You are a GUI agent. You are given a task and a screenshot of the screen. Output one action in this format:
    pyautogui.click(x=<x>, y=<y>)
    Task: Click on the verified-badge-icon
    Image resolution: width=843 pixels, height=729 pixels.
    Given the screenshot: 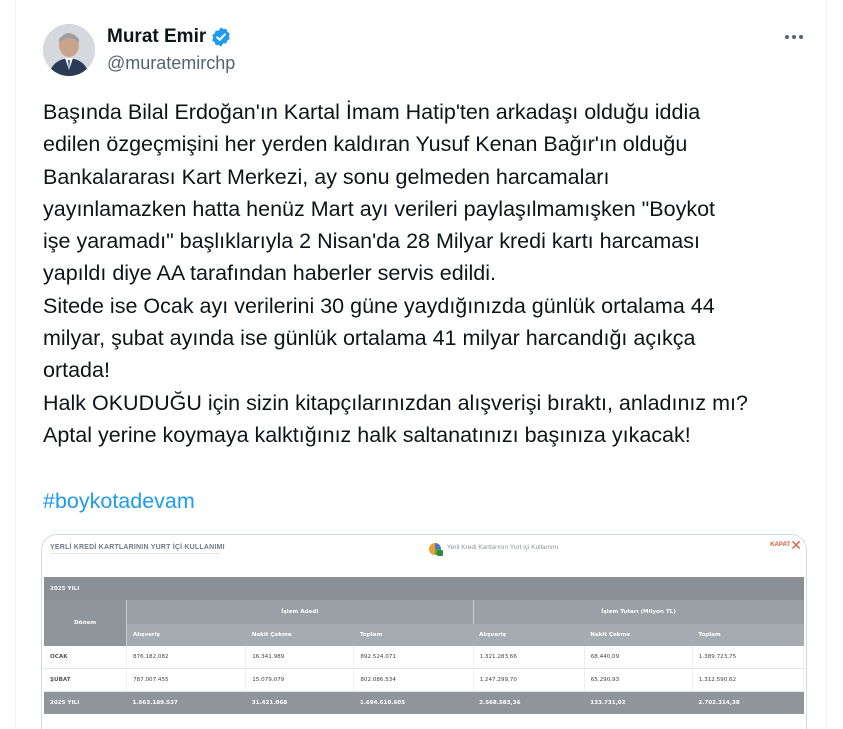 What is the action you would take?
    pyautogui.click(x=221, y=37)
    